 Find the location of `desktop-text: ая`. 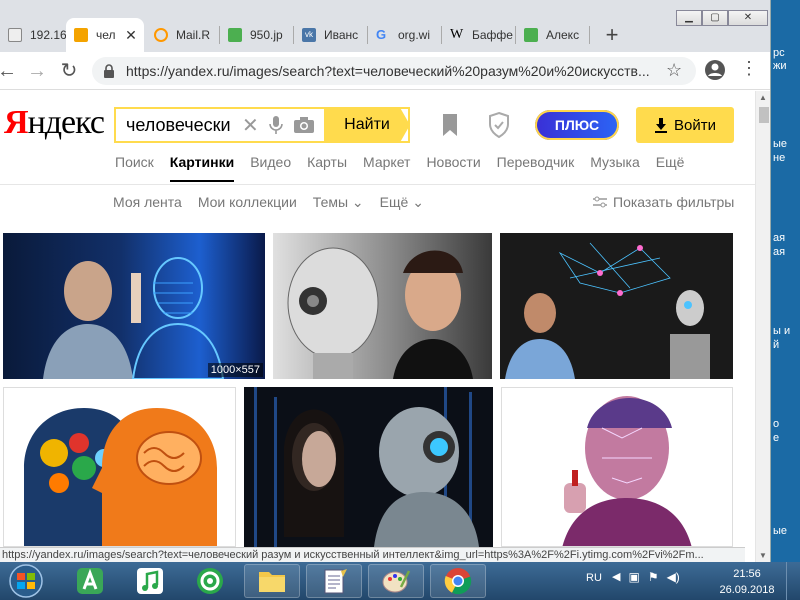

desktop-text: ая is located at coordinates (779, 252).